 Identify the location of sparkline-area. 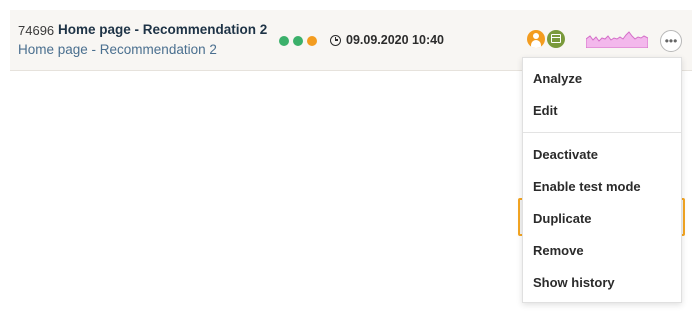
(617, 39).